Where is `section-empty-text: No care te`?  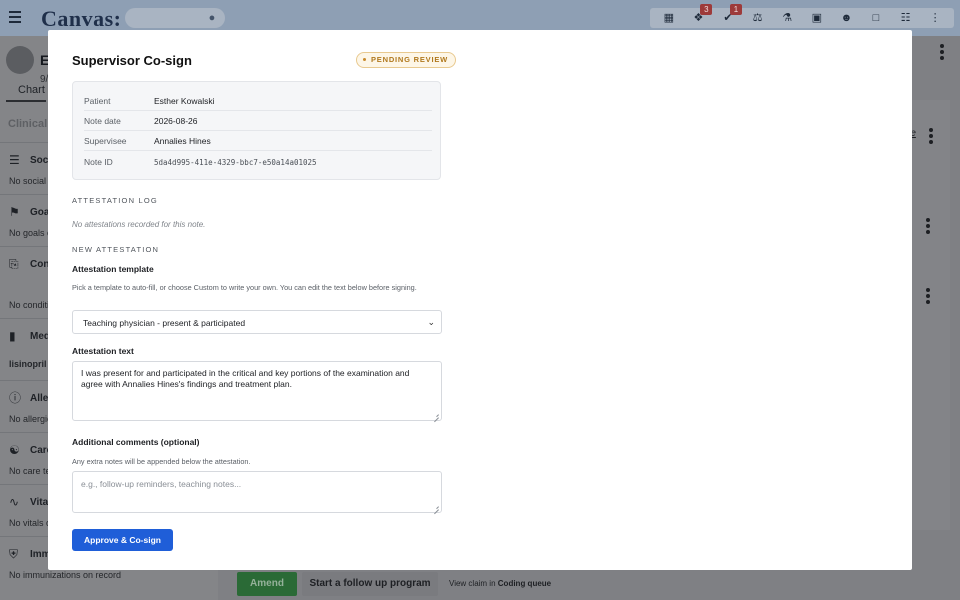 section-empty-text: No care te is located at coordinates (30, 471).